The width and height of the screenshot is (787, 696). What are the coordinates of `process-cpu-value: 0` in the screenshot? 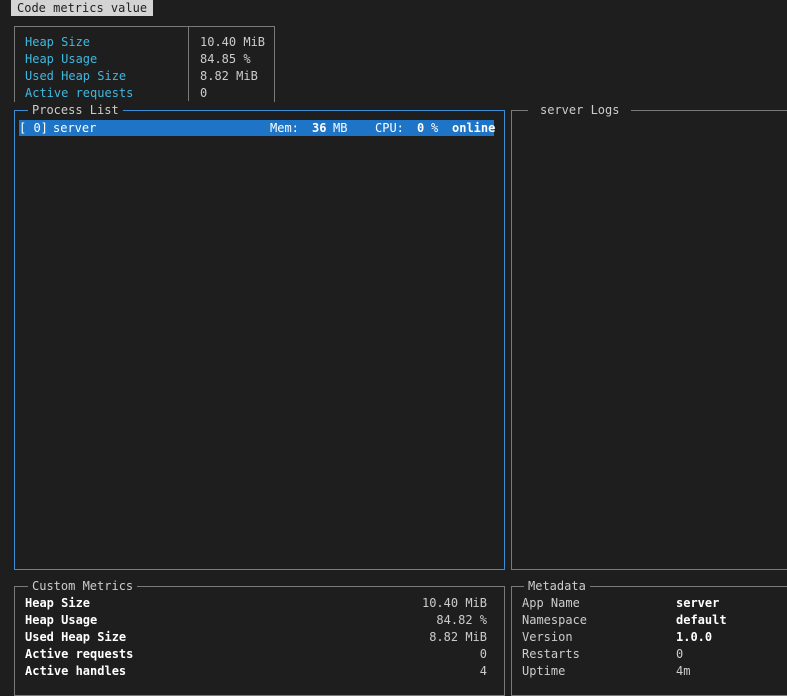 It's located at (421, 128).